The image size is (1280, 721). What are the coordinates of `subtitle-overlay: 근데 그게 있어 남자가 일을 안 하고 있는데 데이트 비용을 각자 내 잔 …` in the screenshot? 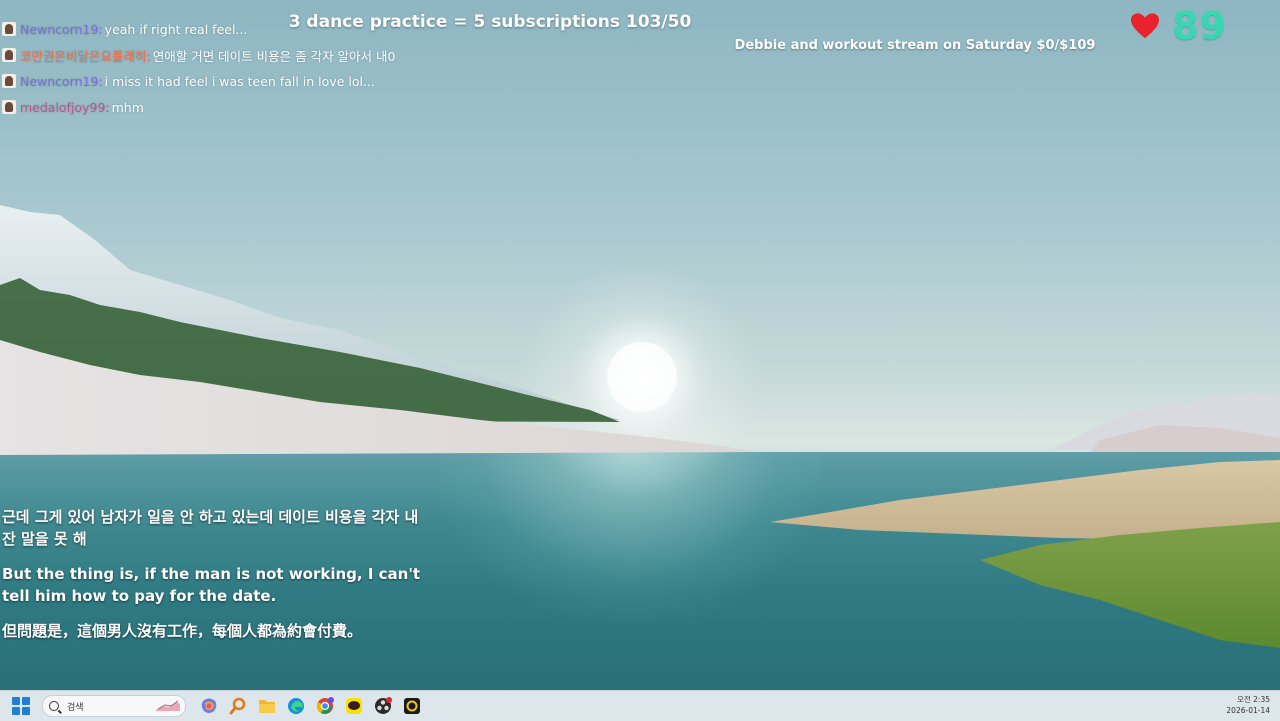 It's located at (212, 580).